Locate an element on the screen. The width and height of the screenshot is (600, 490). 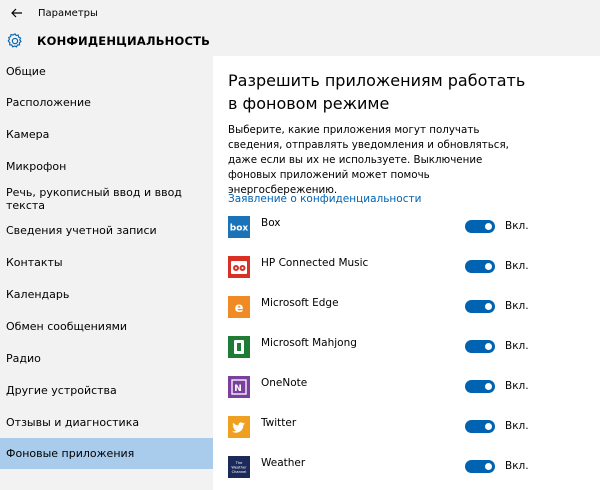
app-row-microsoft-mahjong: Microsoft Mahjong Вкл. is located at coordinates (408, 351).